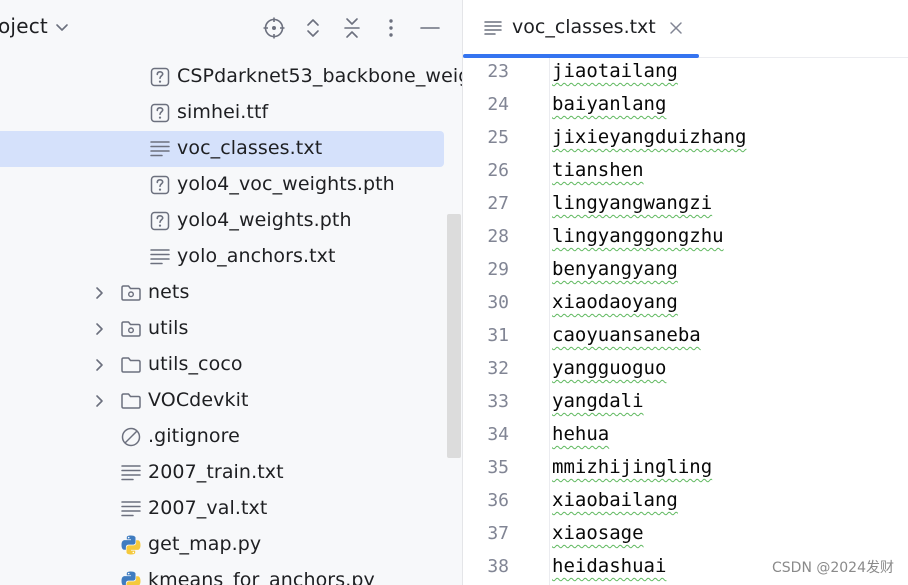 Image resolution: width=908 pixels, height=585 pixels. I want to click on tree-item-label: VOCdevkit, so click(198, 400).